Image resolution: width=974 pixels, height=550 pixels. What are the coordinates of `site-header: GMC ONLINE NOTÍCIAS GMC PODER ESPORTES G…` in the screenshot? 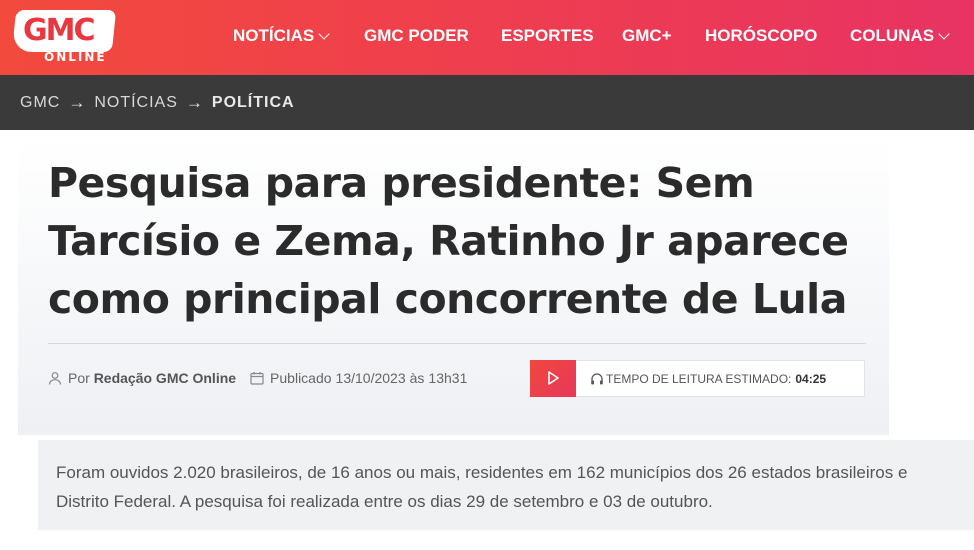 It's located at (487, 37).